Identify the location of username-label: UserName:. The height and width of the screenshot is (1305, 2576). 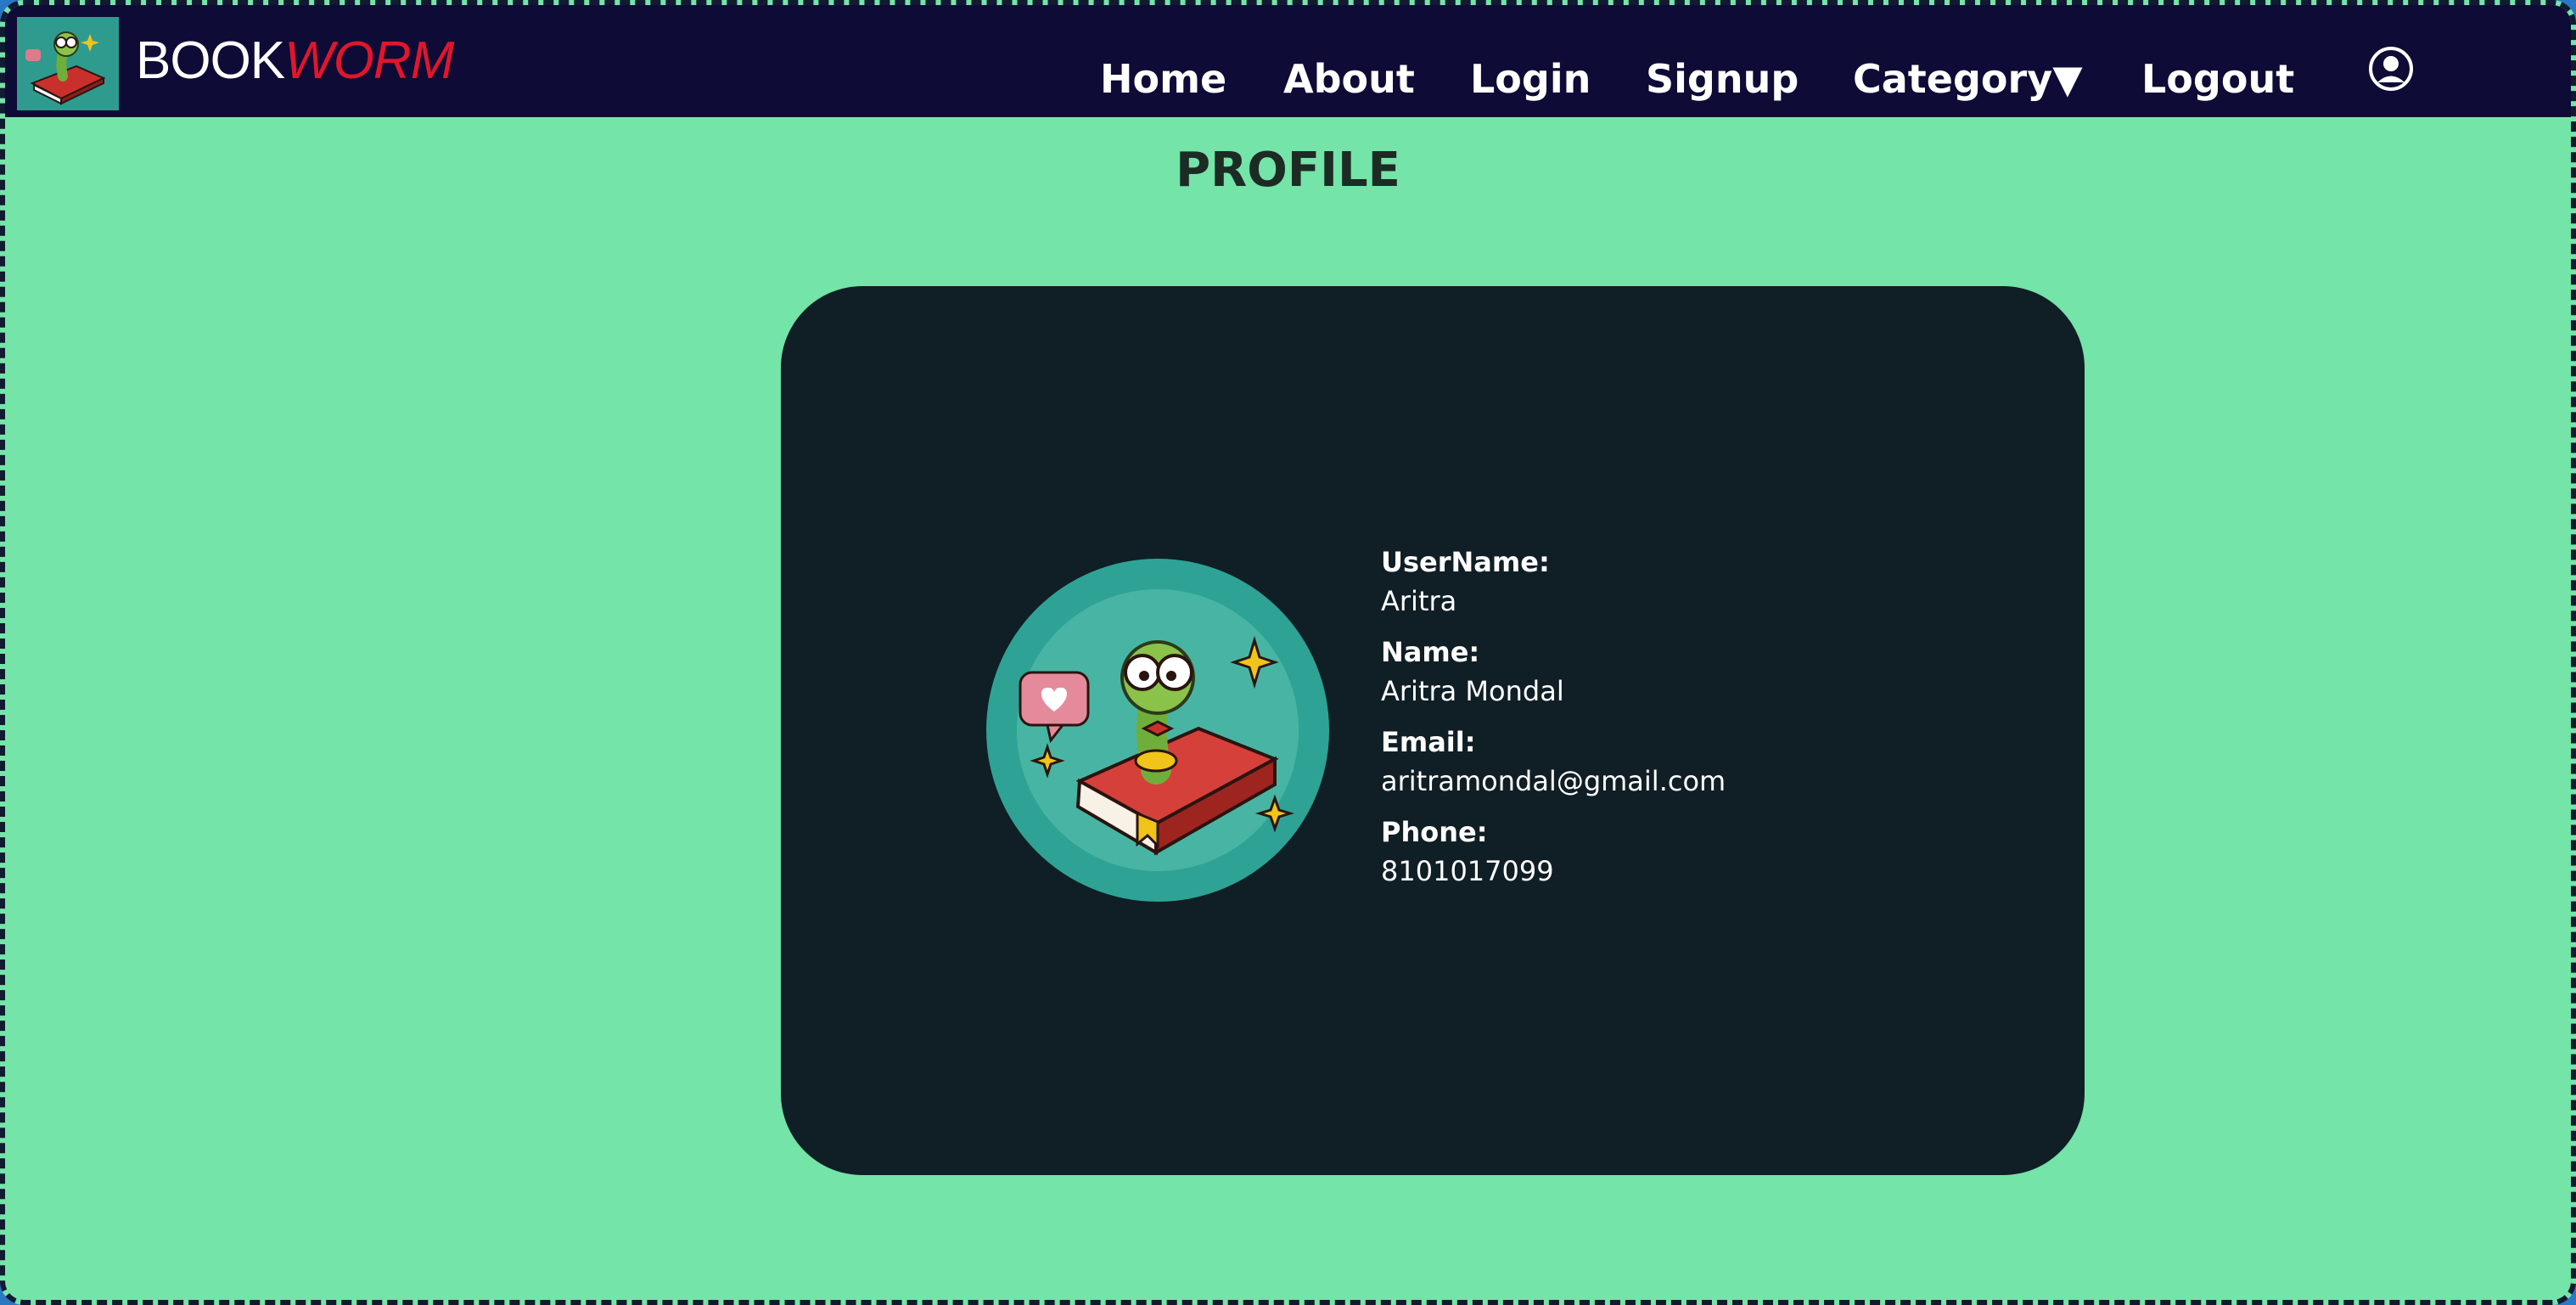
(1465, 562).